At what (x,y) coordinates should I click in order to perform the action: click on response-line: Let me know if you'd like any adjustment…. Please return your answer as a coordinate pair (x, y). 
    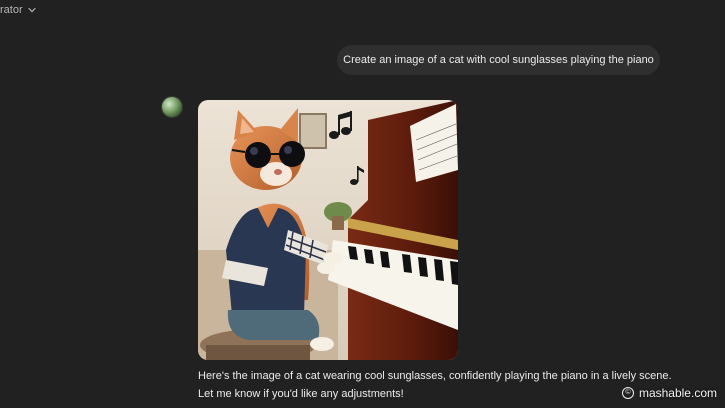
    Looking at the image, I should click on (301, 394).